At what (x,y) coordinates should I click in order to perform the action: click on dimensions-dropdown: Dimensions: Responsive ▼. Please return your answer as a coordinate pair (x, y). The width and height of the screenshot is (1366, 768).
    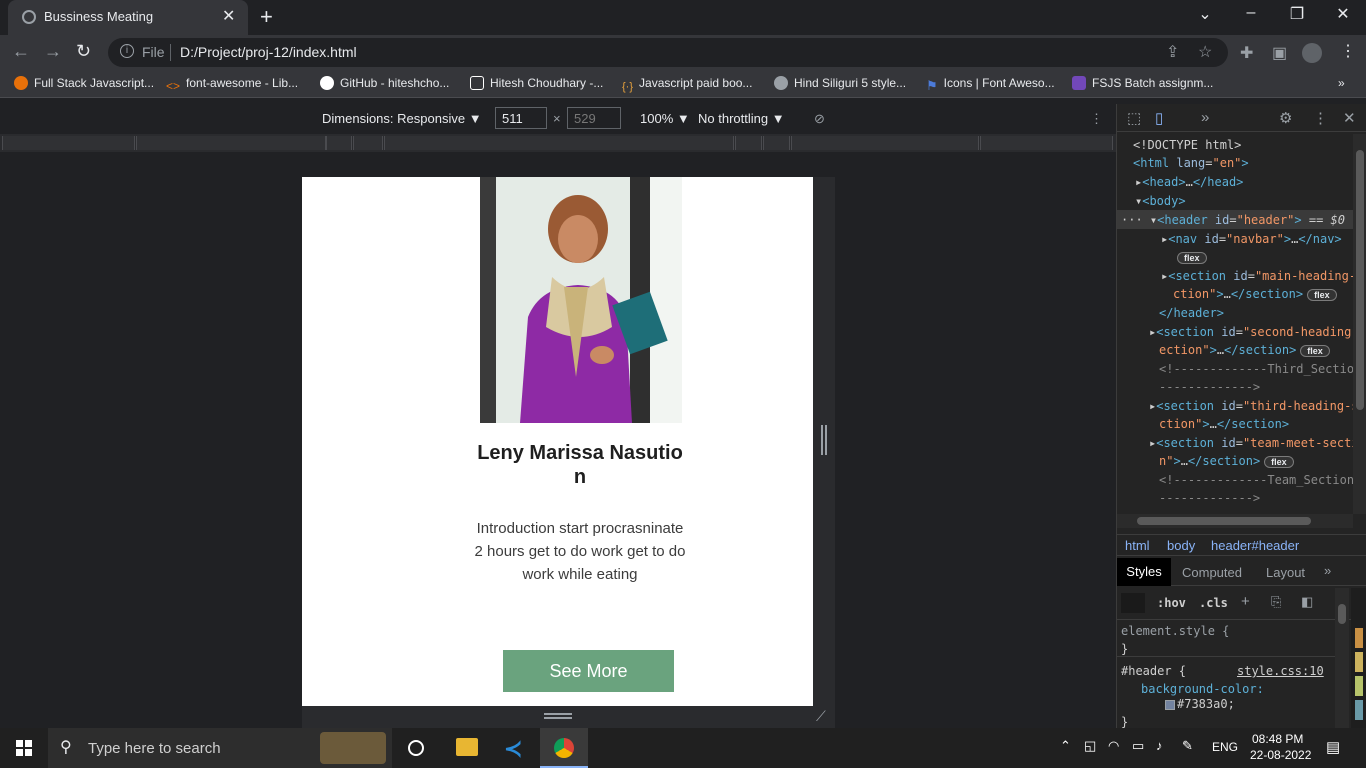
    Looking at the image, I should click on (402, 118).